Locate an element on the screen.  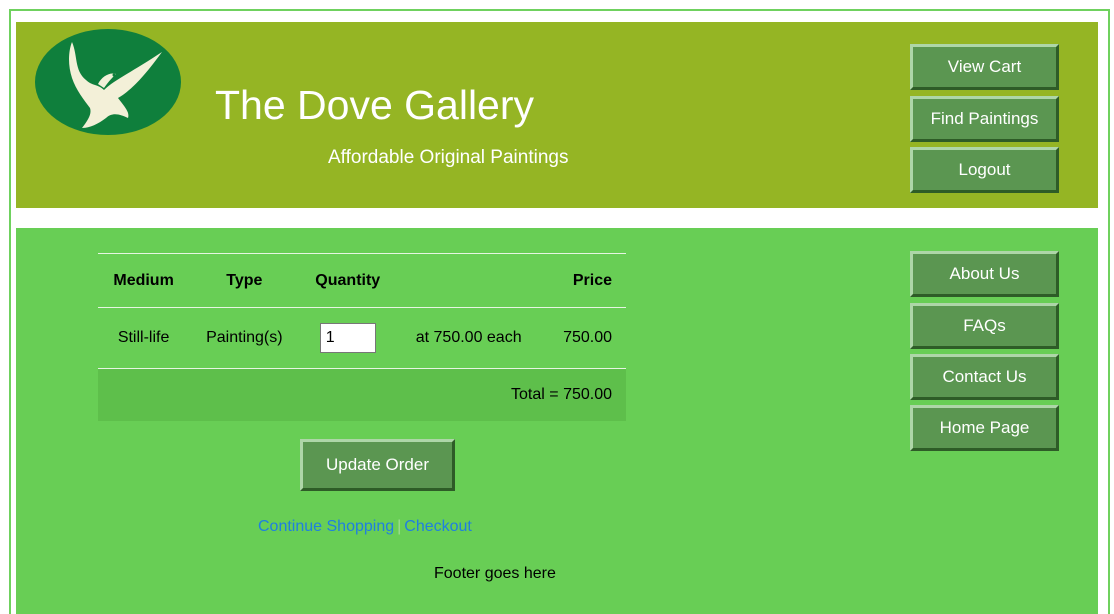
table-header-row: Medium Type Quantity Price is located at coordinates (362, 280).